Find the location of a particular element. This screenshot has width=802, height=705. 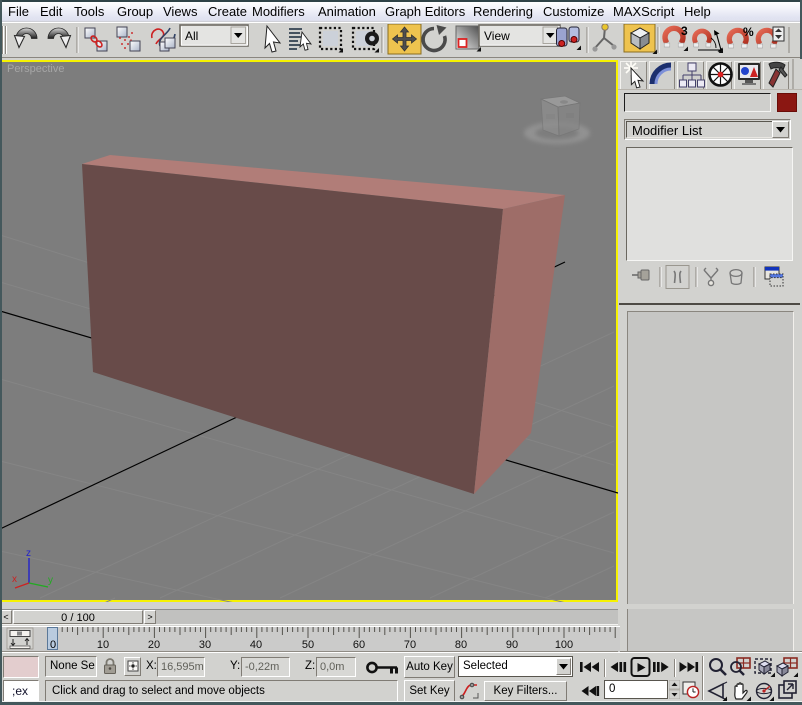

svg-text: View is located at coordinates (497, 36).